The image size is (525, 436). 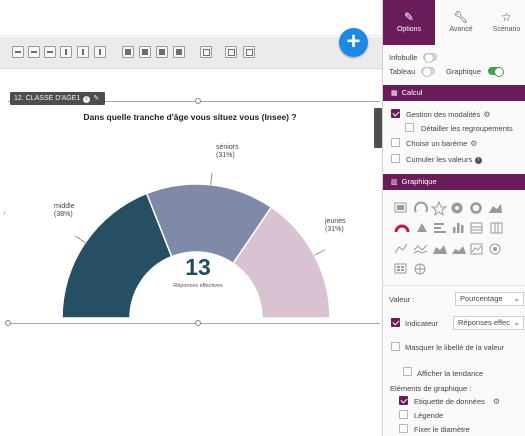 I want to click on data-label-jeunes: jeunes (31%), so click(x=335, y=226).